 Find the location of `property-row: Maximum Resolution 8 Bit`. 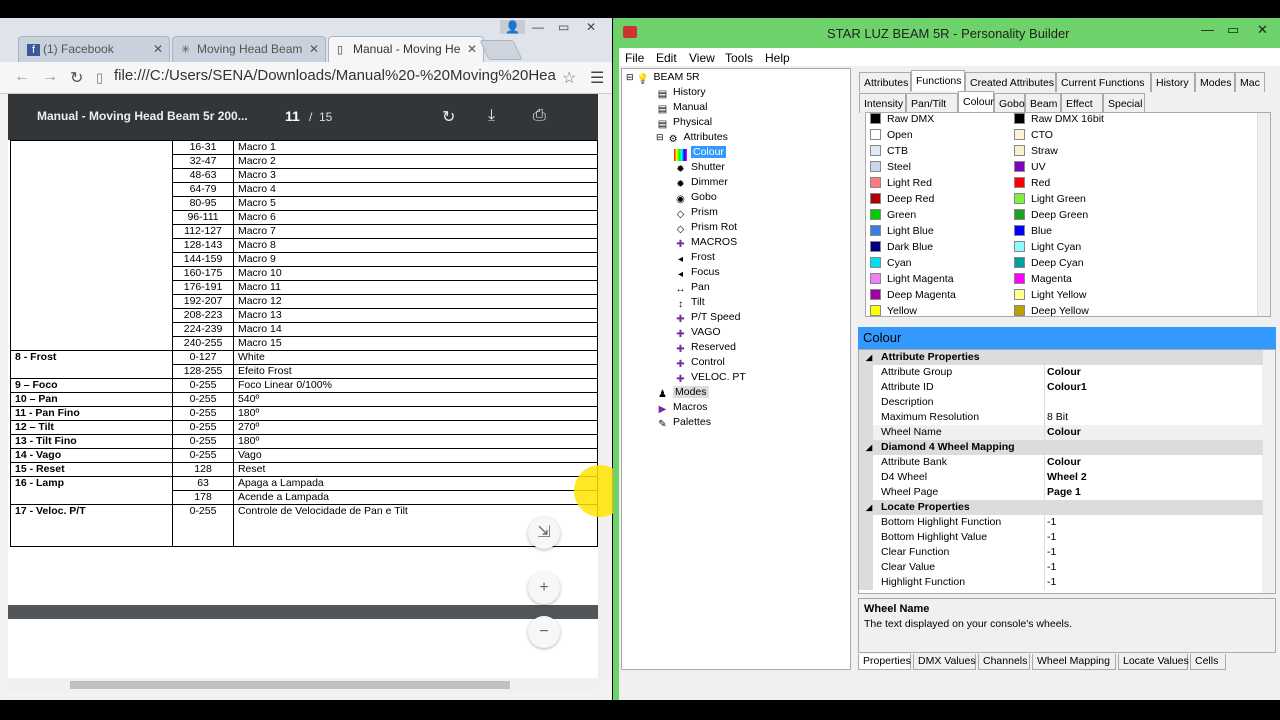

property-row: Maximum Resolution 8 Bit is located at coordinates (1061, 417).